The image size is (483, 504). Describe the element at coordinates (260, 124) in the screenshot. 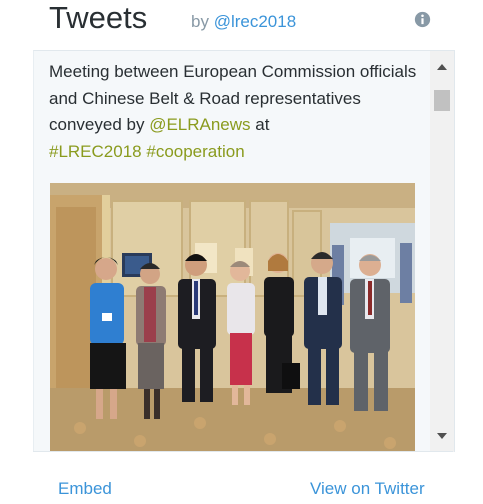

I see `tweet-text-part2: at` at that location.